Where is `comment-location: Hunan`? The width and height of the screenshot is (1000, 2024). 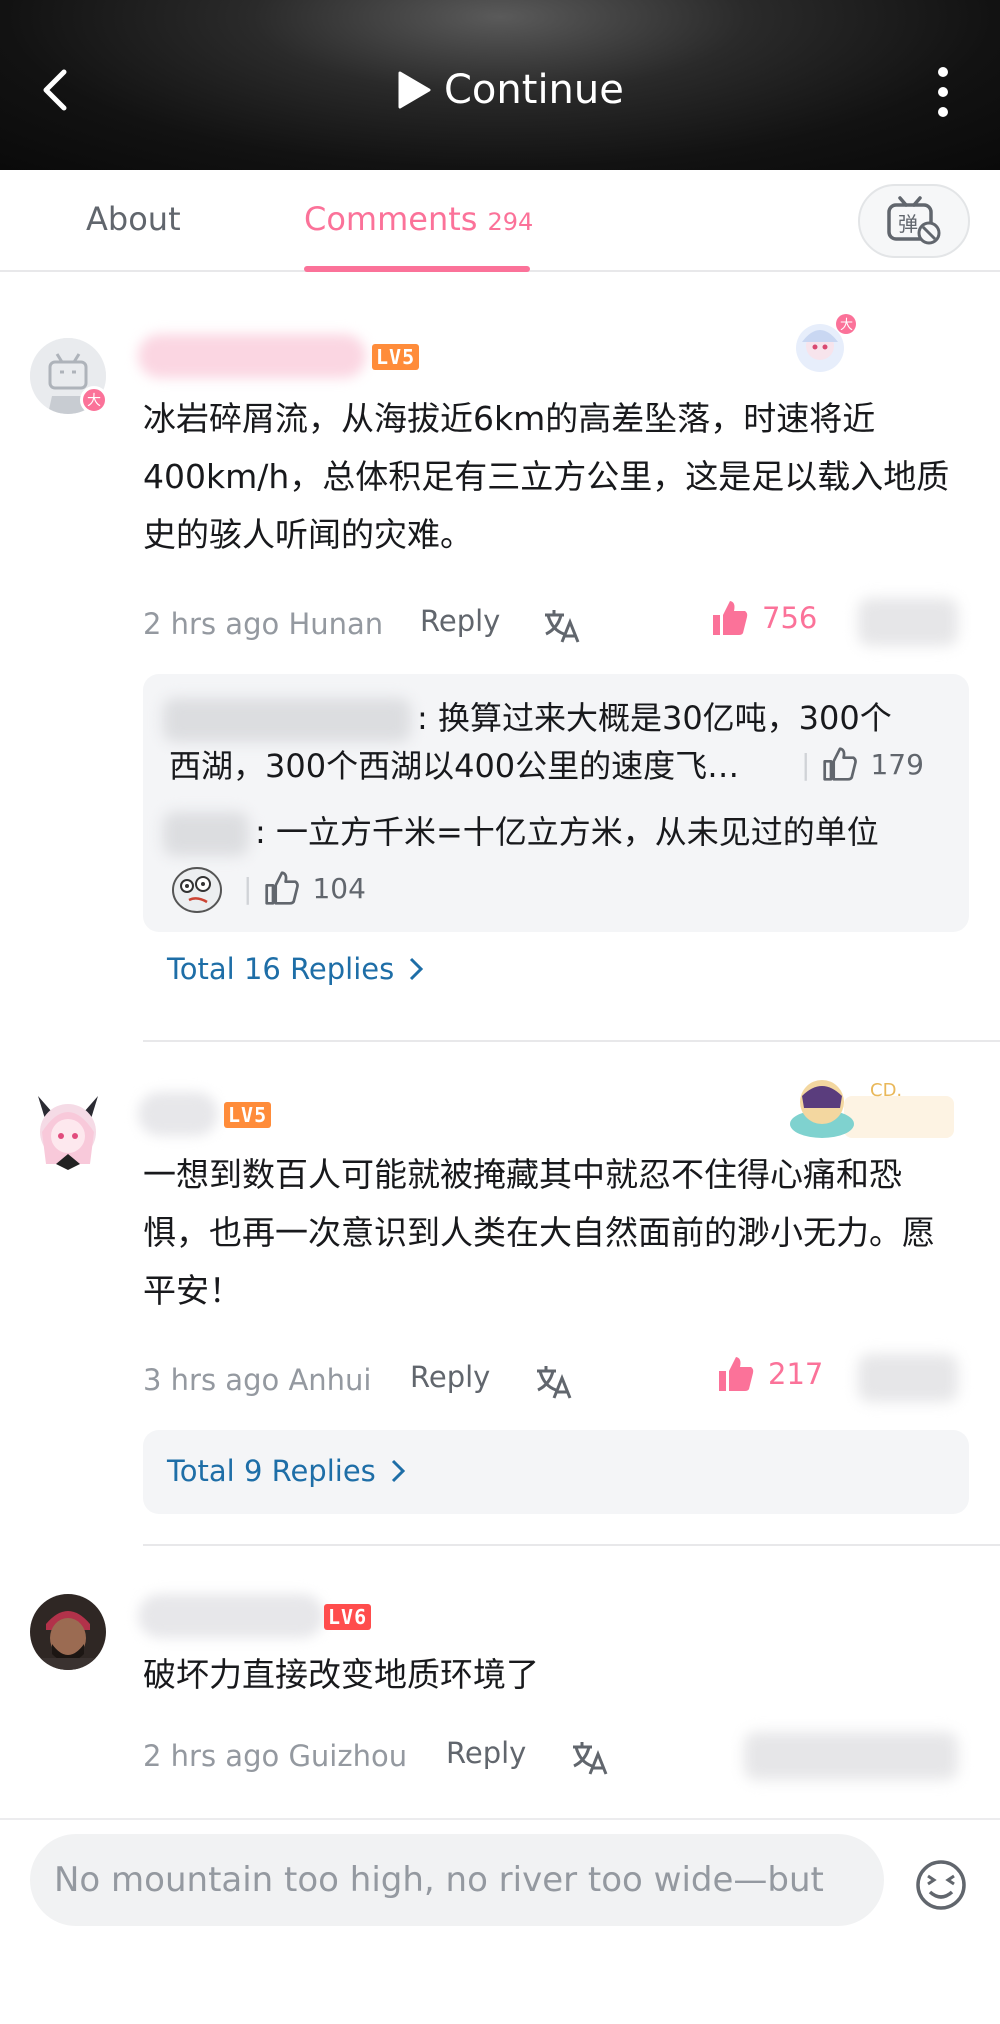 comment-location: Hunan is located at coordinates (336, 624).